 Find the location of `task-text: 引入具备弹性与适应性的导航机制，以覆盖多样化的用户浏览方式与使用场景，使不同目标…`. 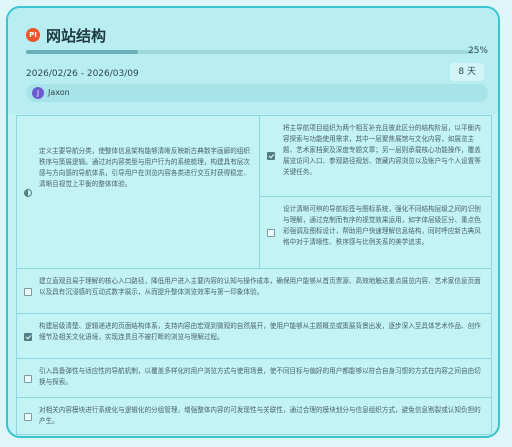

task-text: 引入具备弹性与适应性的导航机制，以覆盖多样化的用户浏览方式与使用场景，使不同目标… is located at coordinates (260, 376).